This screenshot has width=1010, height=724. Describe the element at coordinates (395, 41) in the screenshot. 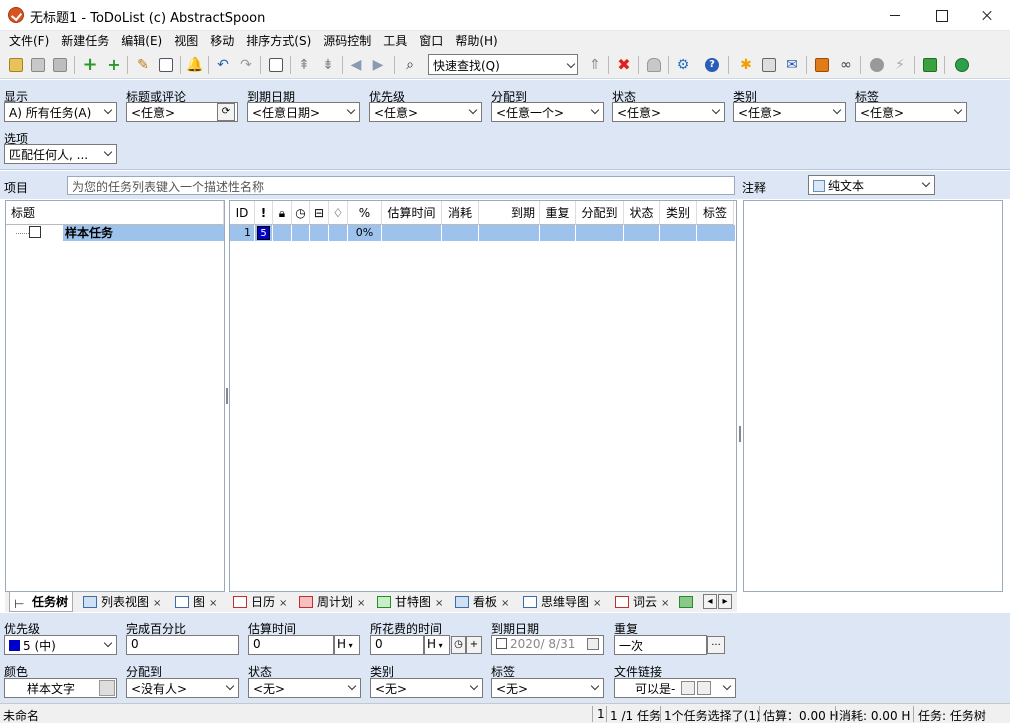

I see `menu-tools: 工具` at that location.